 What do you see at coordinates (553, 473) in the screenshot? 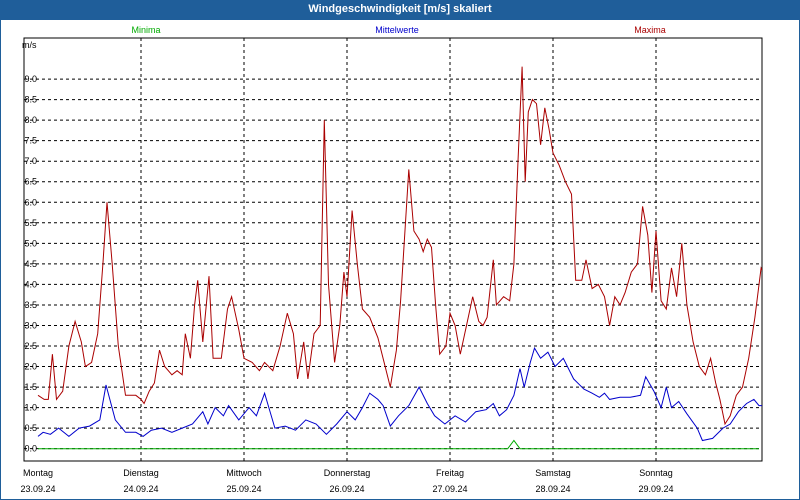
I see `x-tick-weekday: Samstag` at bounding box center [553, 473].